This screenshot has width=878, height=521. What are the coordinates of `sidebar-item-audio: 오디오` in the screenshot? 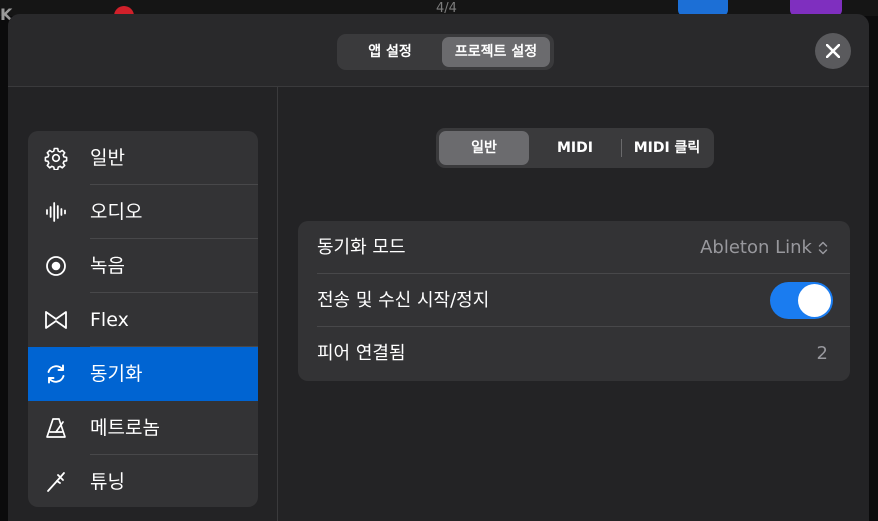 It's located at (143, 212).